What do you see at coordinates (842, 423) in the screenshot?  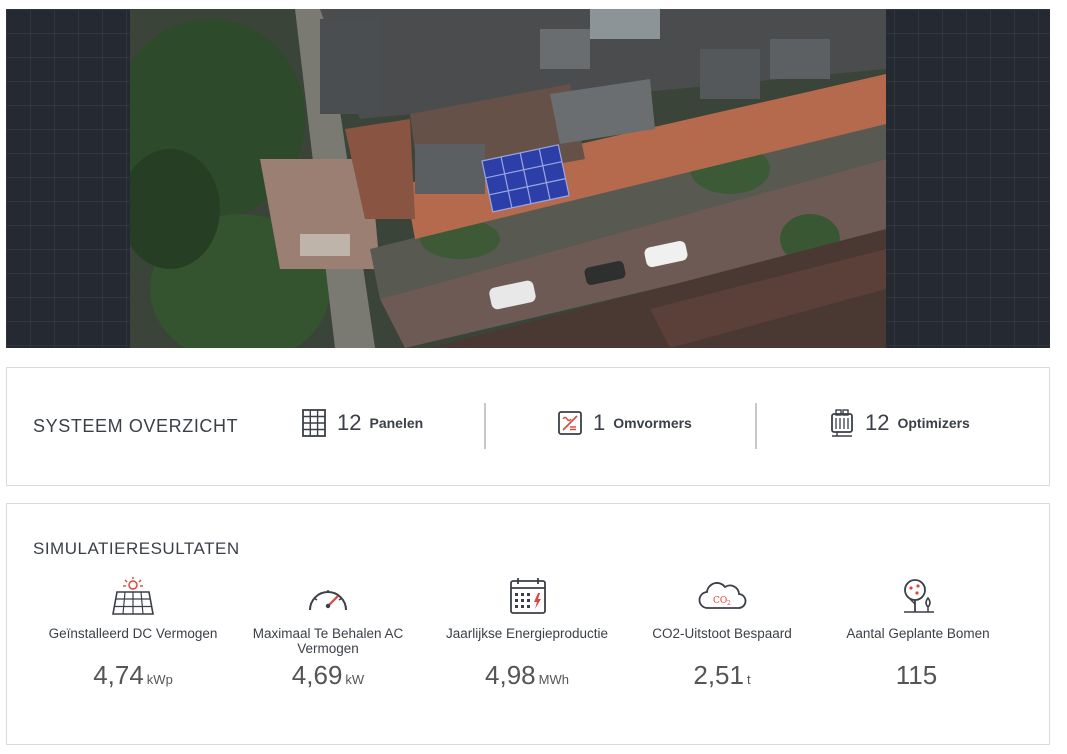 I see `optimizer-icon` at bounding box center [842, 423].